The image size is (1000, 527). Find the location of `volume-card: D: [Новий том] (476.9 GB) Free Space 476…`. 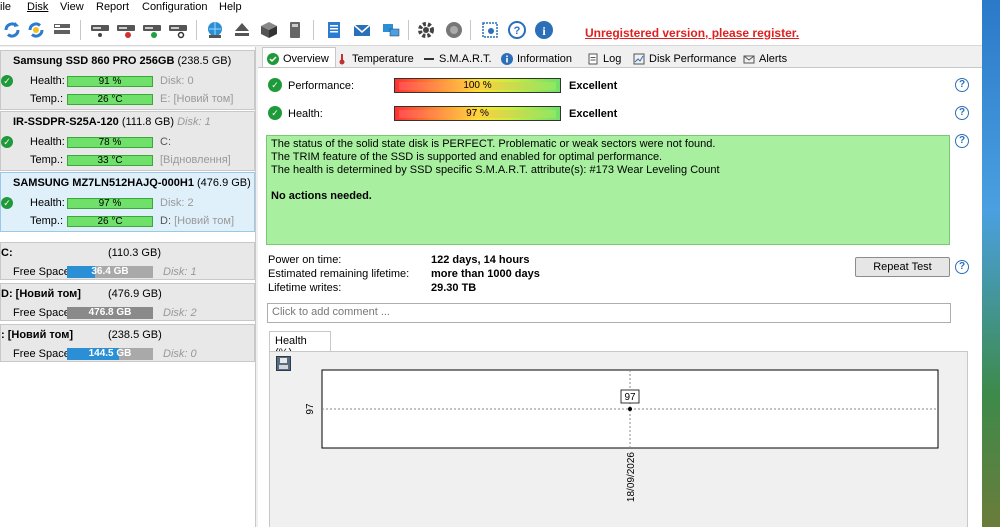

volume-card: D: [Новий том] (476.9 GB) Free Space 476… is located at coordinates (127, 302).